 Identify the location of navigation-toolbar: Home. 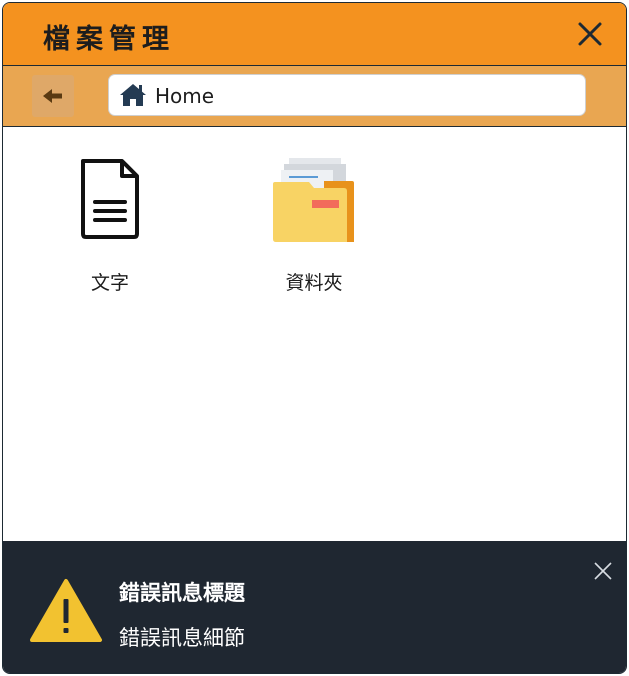
(314, 96).